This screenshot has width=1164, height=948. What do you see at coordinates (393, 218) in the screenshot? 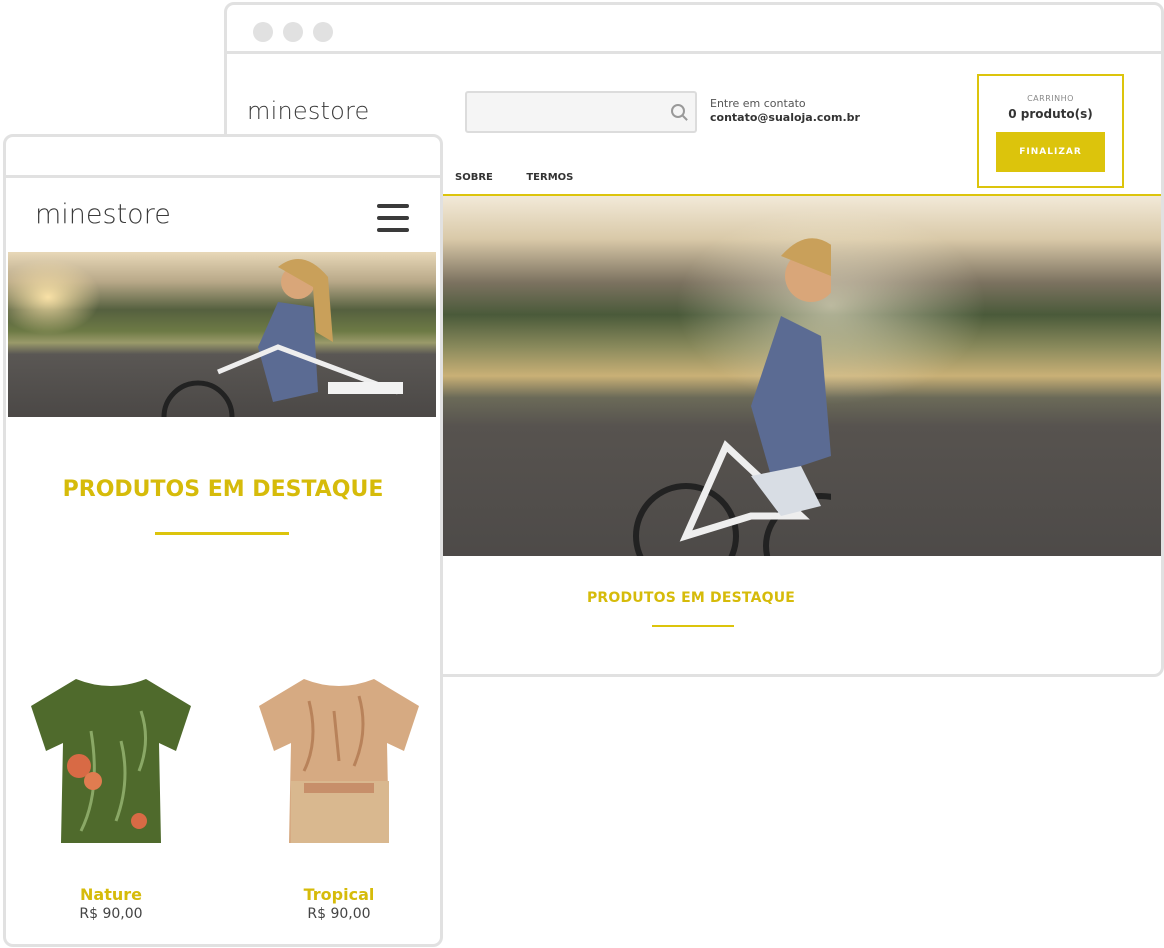
I see `hamburger-menu-icon` at bounding box center [393, 218].